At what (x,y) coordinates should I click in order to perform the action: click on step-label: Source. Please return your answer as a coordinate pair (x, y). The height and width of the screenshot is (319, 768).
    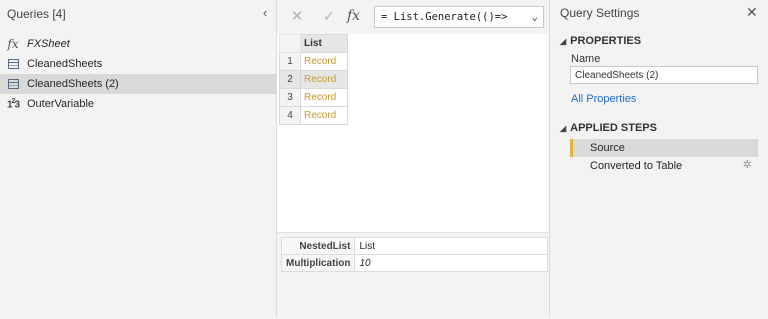
    Looking at the image, I should click on (607, 148).